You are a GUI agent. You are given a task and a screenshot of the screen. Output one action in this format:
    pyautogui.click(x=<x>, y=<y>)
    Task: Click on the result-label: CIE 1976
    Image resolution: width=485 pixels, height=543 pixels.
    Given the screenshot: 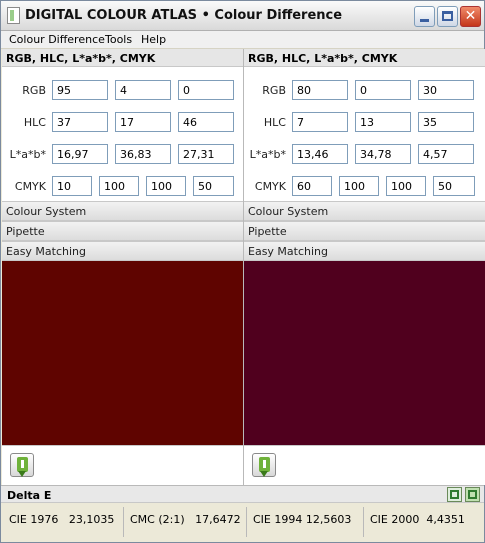 What is the action you would take?
    pyautogui.click(x=34, y=519)
    